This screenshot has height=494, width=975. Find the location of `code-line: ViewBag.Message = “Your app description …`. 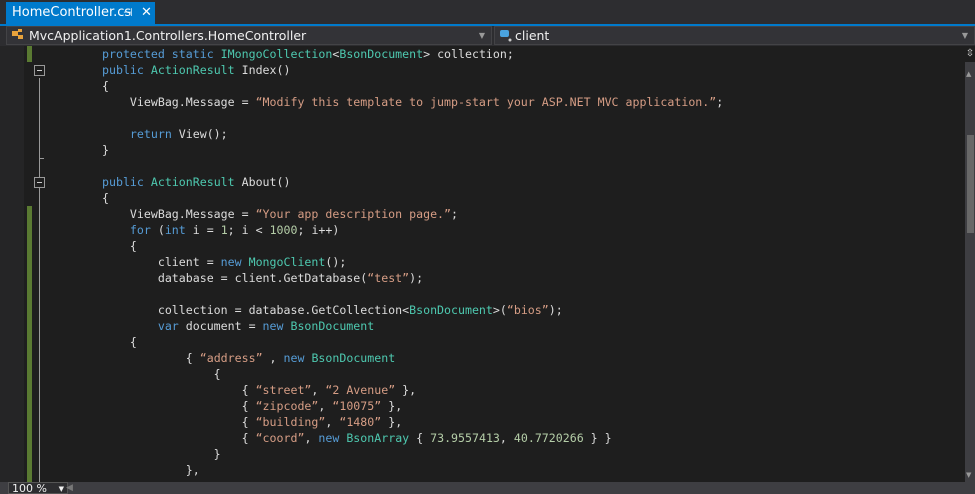

code-line: ViewBag.Message = “Your app description … is located at coordinates (412, 214).